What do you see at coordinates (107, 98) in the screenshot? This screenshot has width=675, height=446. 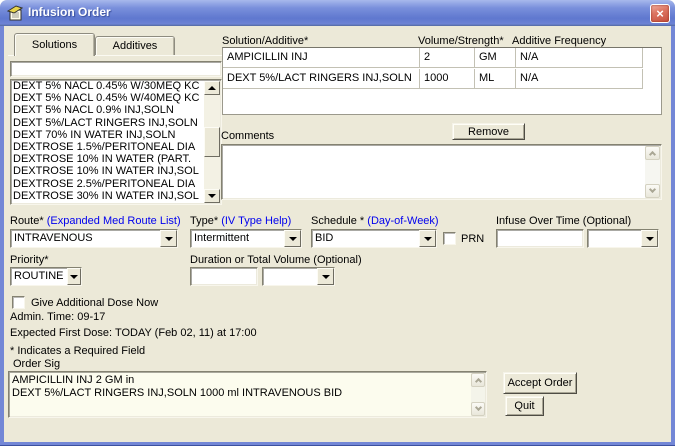 I see `list-item: DEXT 5% NACL 0.45% W/40MEQ KC` at bounding box center [107, 98].